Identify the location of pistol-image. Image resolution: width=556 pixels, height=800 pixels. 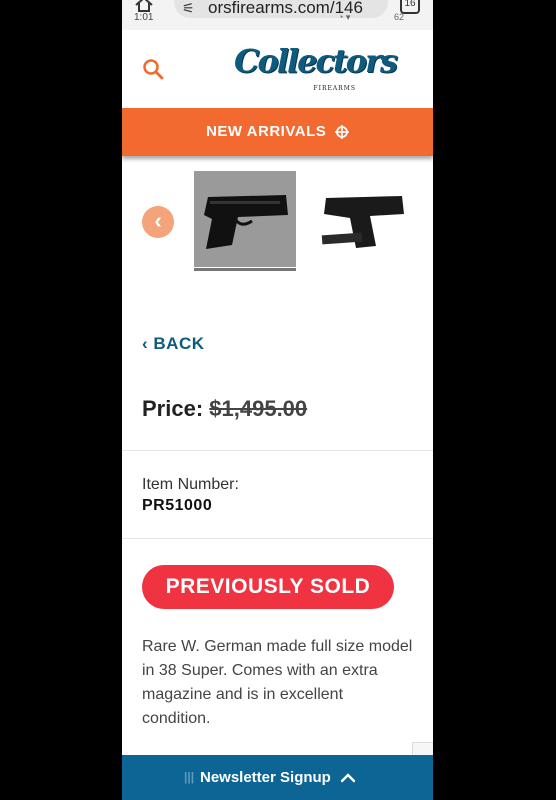
(246, 222).